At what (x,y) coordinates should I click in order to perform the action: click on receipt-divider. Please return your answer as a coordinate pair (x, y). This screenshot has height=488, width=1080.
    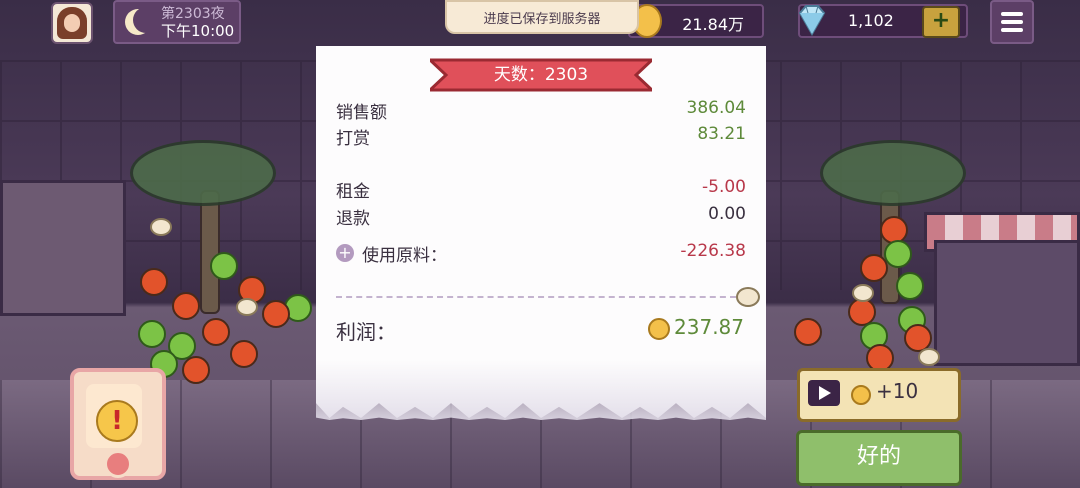
    Looking at the image, I should click on (536, 297).